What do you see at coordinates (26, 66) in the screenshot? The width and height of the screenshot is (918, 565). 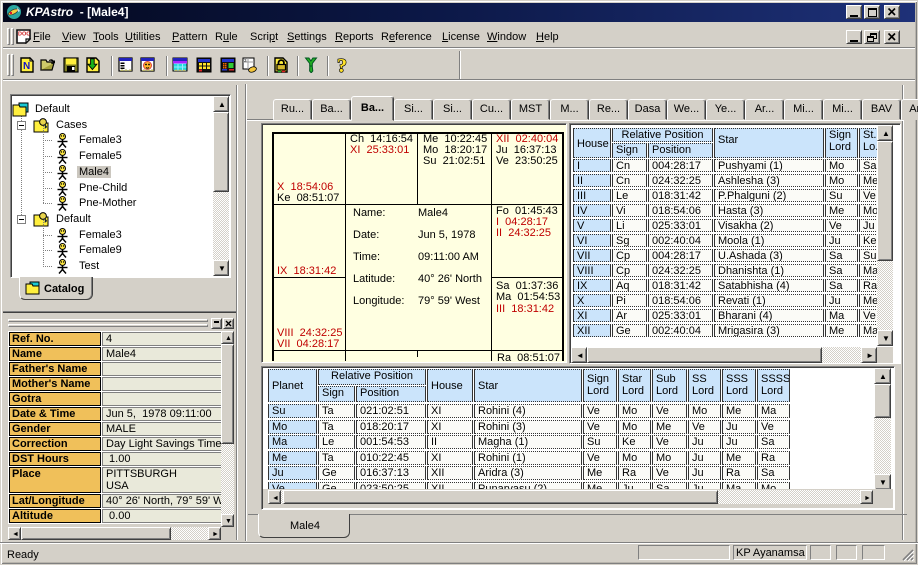 I see `svg-text: N` at bounding box center [26, 66].